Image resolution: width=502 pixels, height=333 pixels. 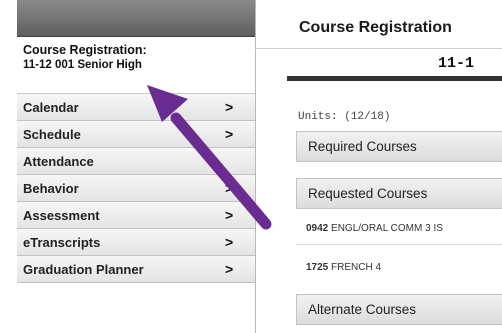 I want to click on sidebar-item-graduation-planner: Graduation Planner >, so click(x=136, y=269).